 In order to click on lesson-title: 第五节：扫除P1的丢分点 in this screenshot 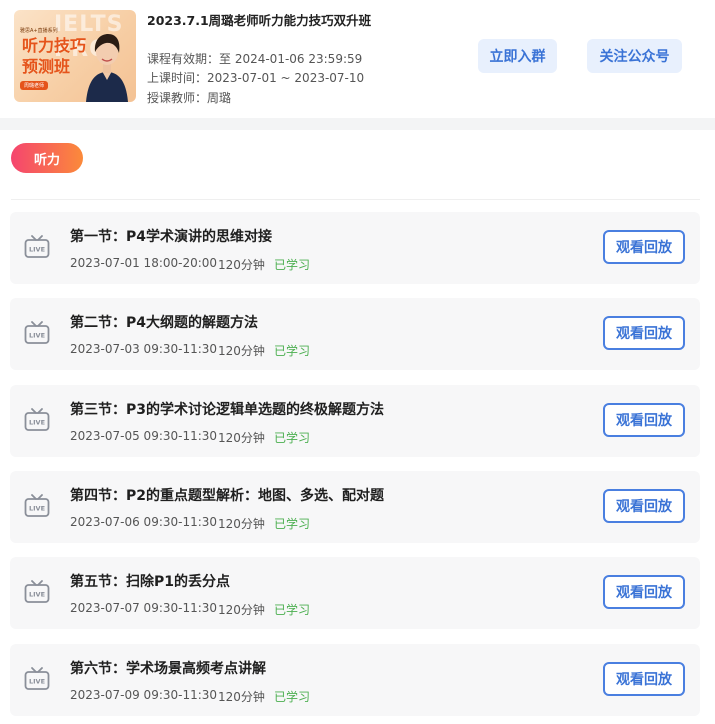, I will do `click(150, 582)`.